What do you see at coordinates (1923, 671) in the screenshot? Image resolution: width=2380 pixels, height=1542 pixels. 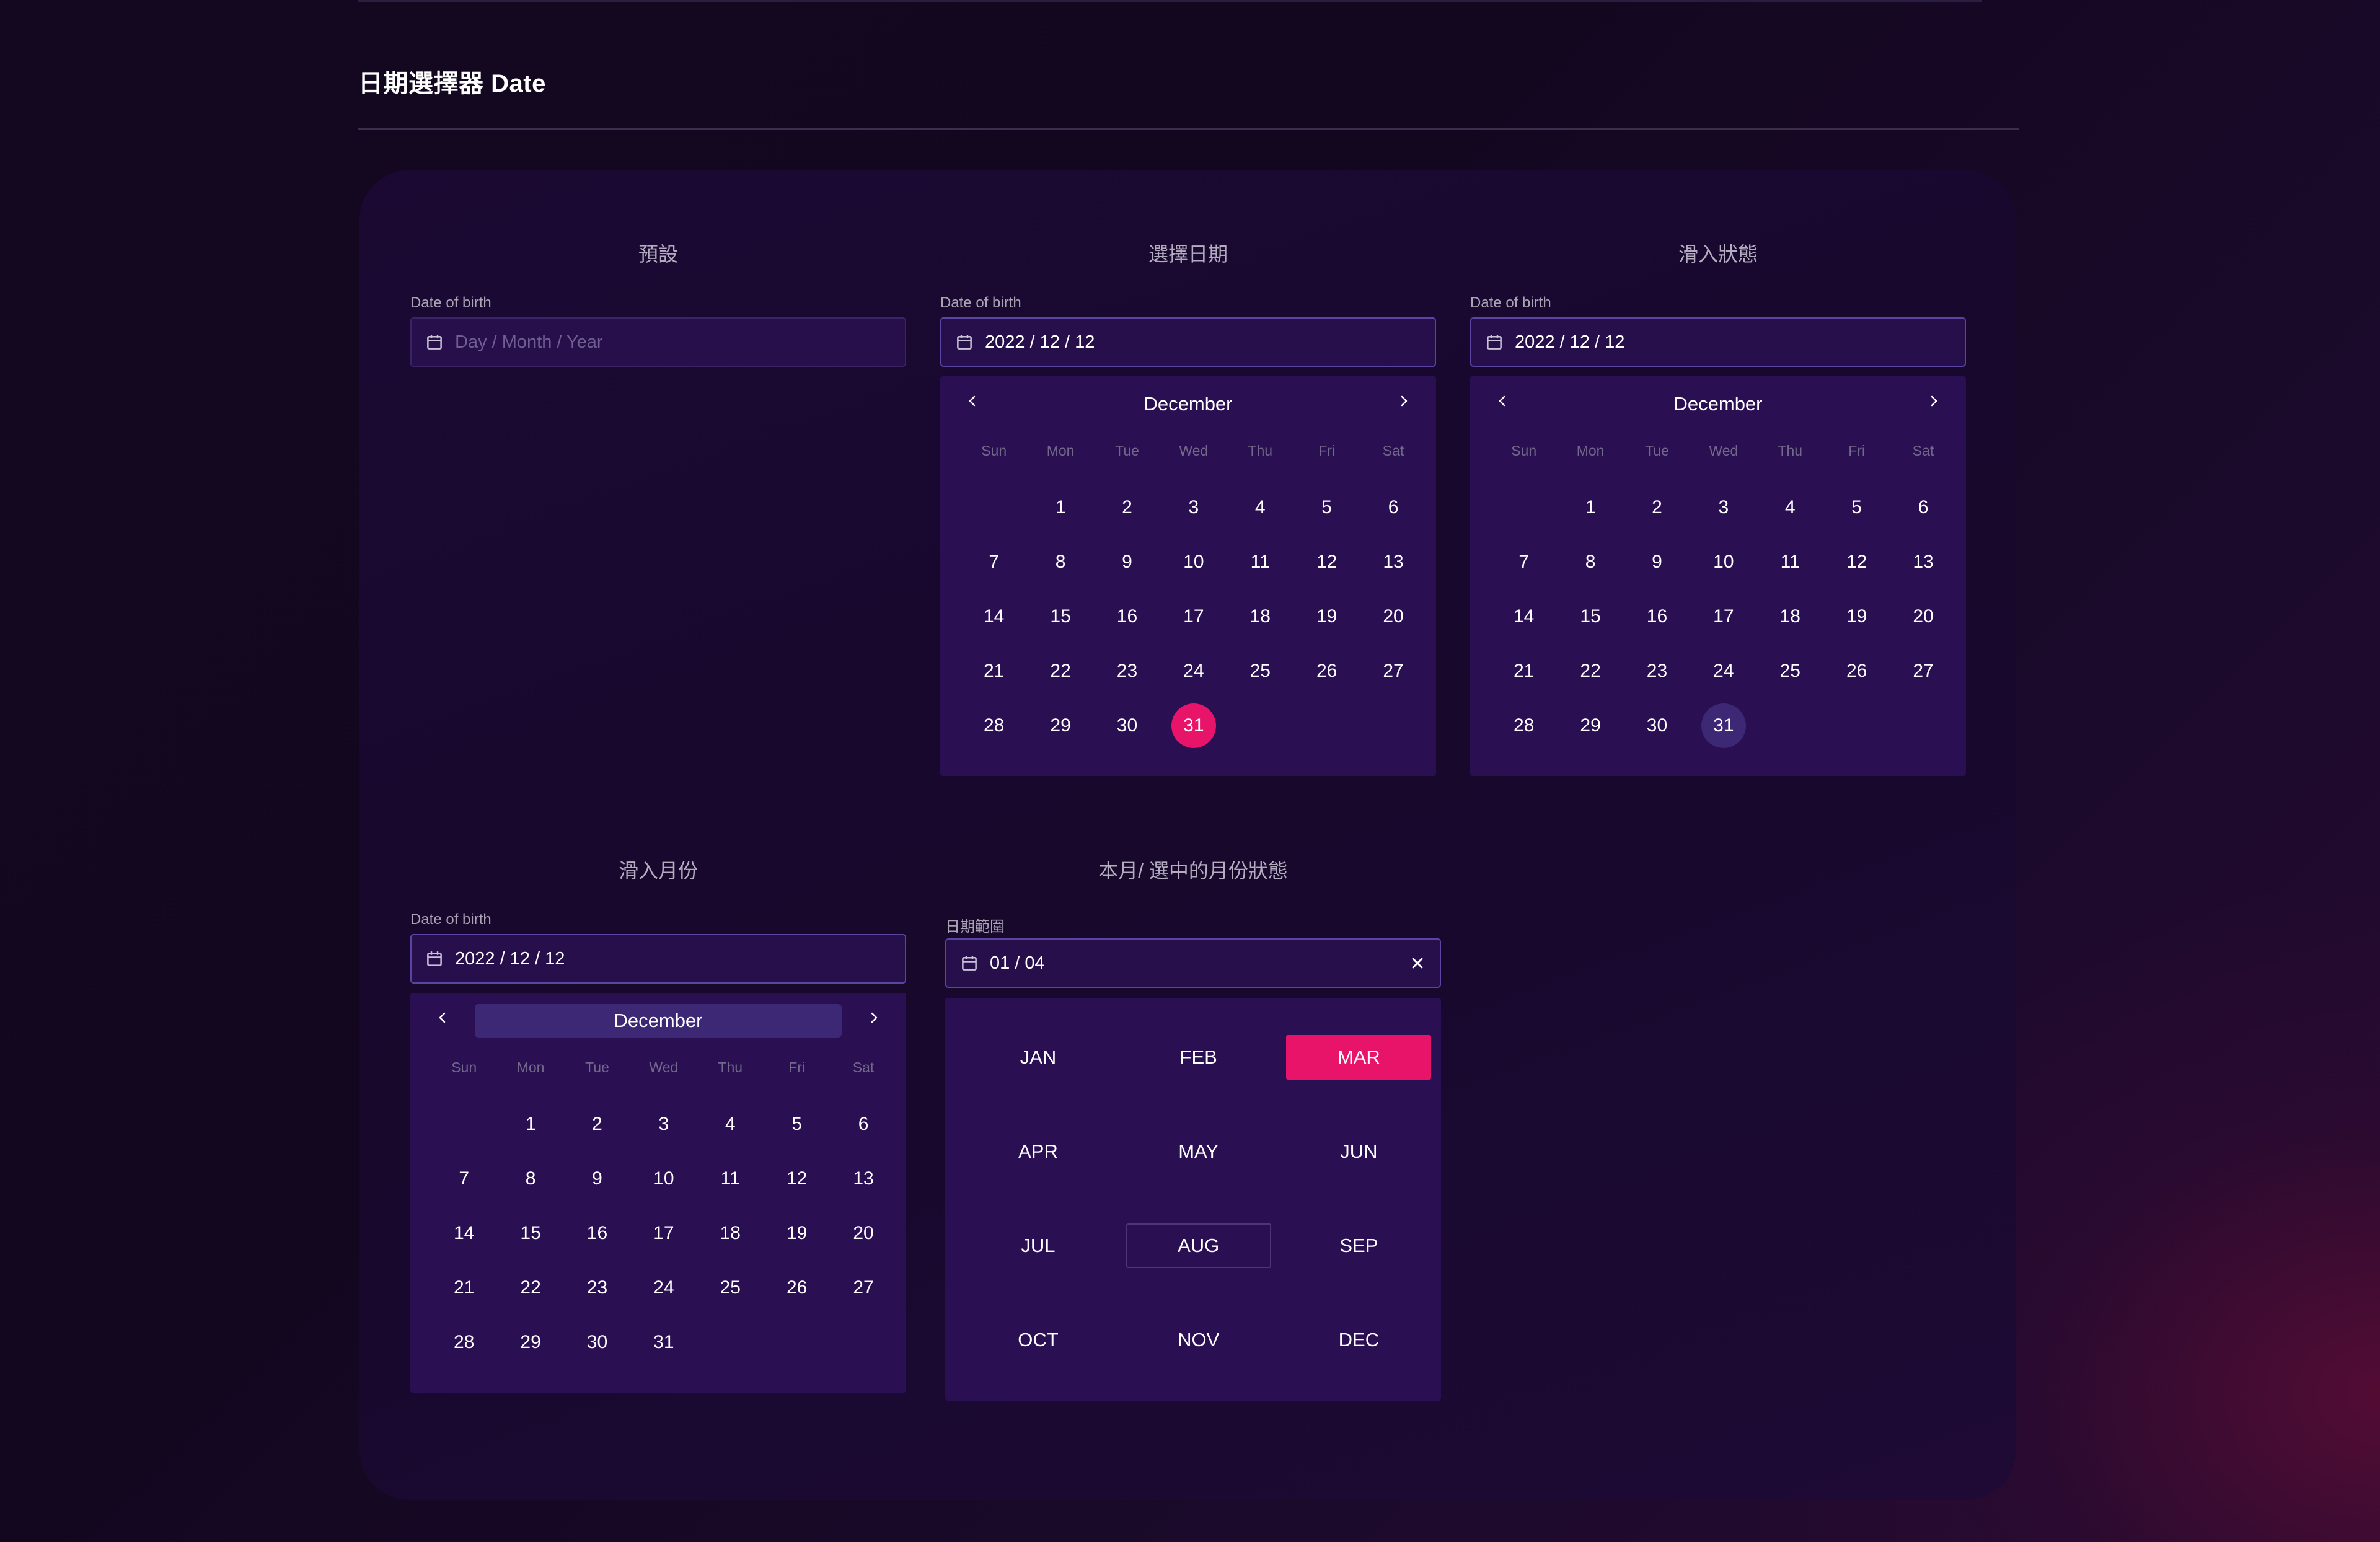 I see `day-cell: 27` at bounding box center [1923, 671].